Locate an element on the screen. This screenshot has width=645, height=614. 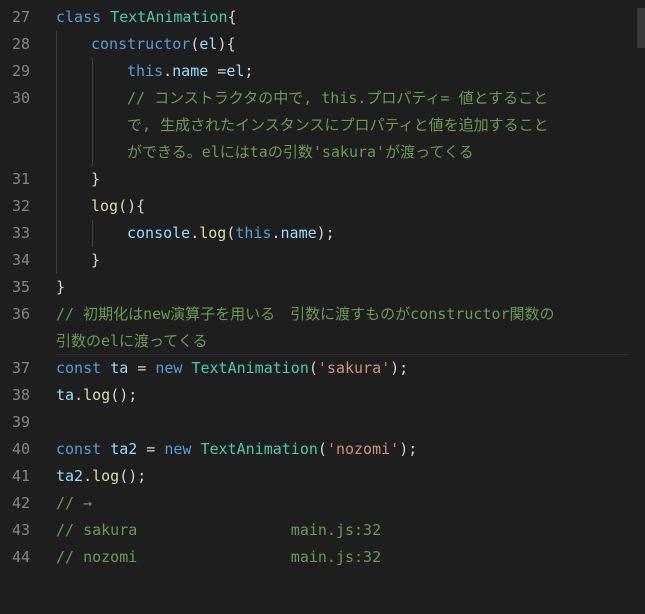
line-number: 32 is located at coordinates (20, 206).